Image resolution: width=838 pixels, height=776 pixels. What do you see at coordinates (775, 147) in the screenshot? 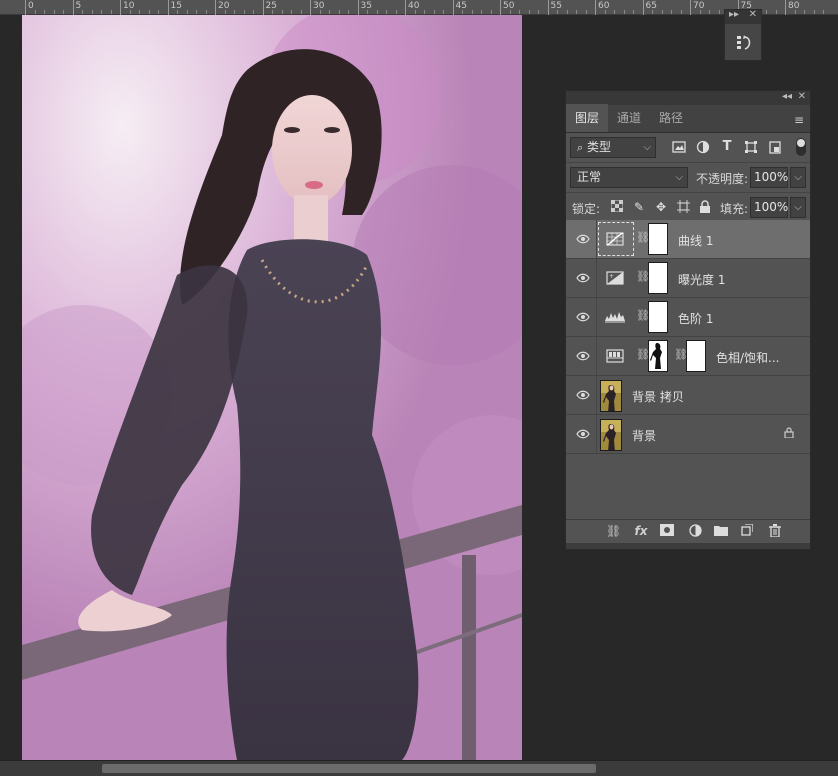
I see `filter-smart-object-icon` at bounding box center [775, 147].